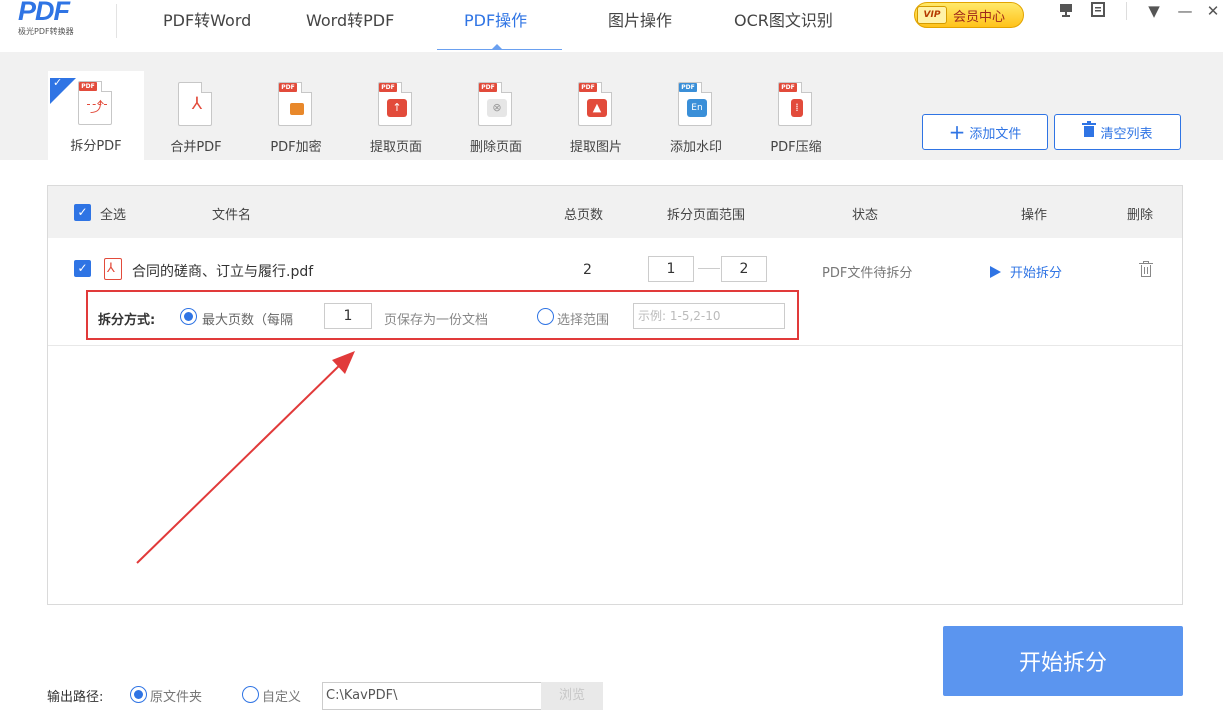  Describe the element at coordinates (395, 147) in the screenshot. I see `tool-label: 提取页面` at that location.